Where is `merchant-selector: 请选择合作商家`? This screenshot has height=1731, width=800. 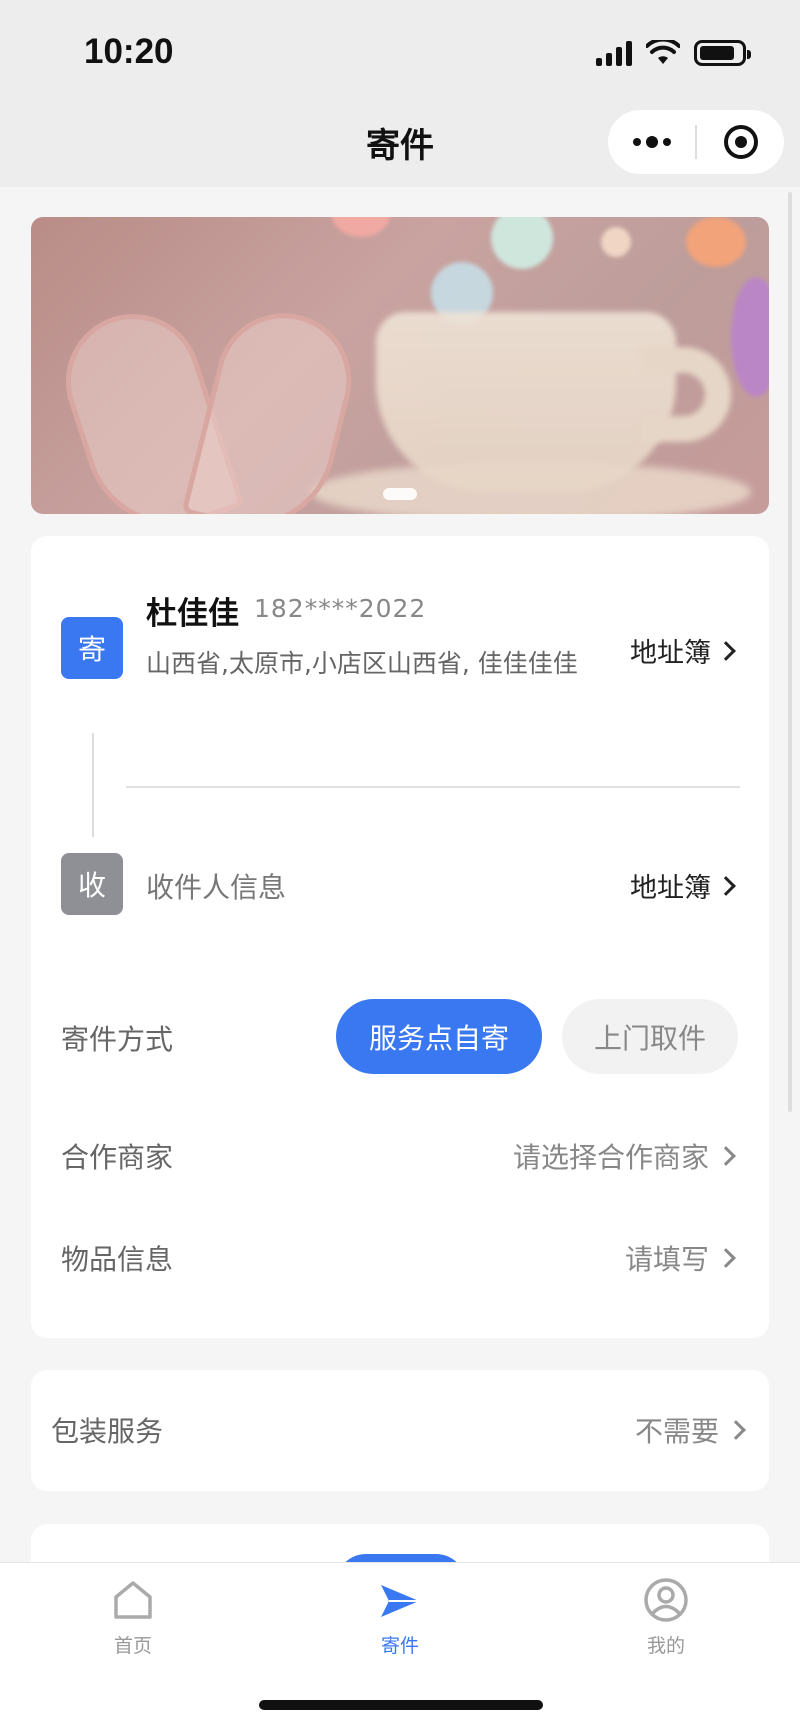 merchant-selector: 请选择合作商家 is located at coordinates (624, 1156).